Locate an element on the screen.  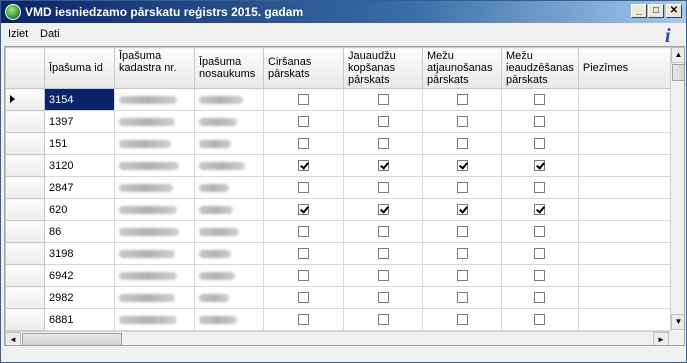
vertical-scroll-thumb is located at coordinates (678, 72).